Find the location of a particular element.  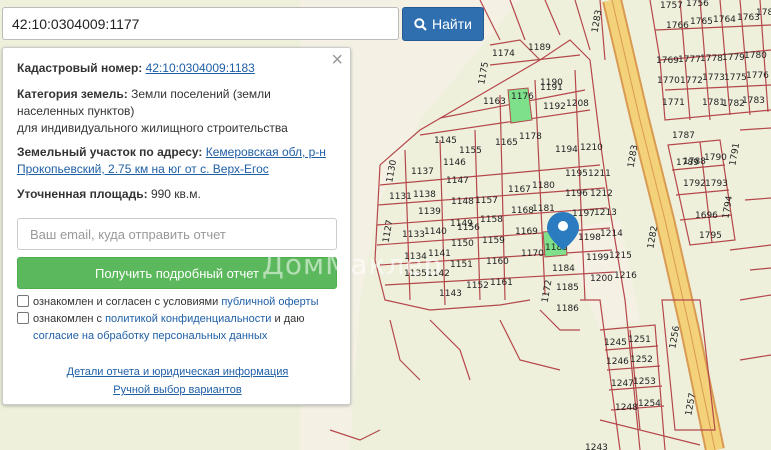

parcel-label: 1765 is located at coordinates (701, 22).